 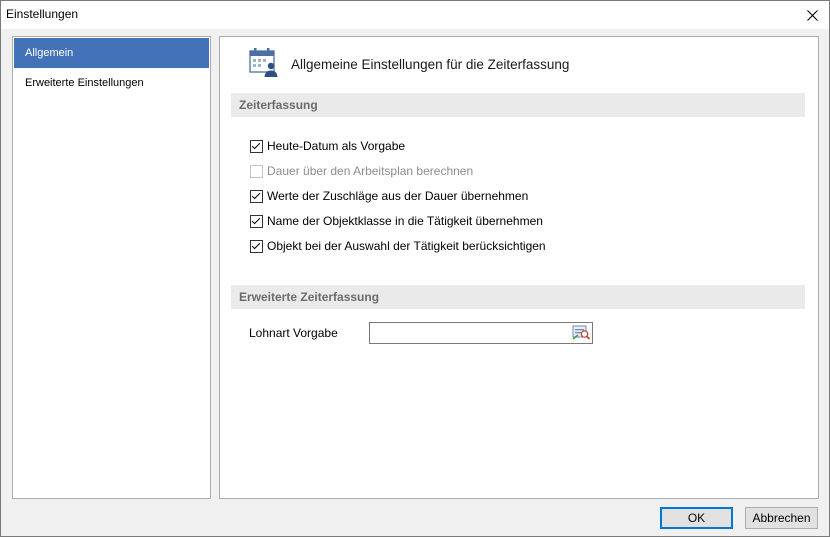 I want to click on section-title: Erweiterte Zeiterfassung, so click(x=309, y=297).